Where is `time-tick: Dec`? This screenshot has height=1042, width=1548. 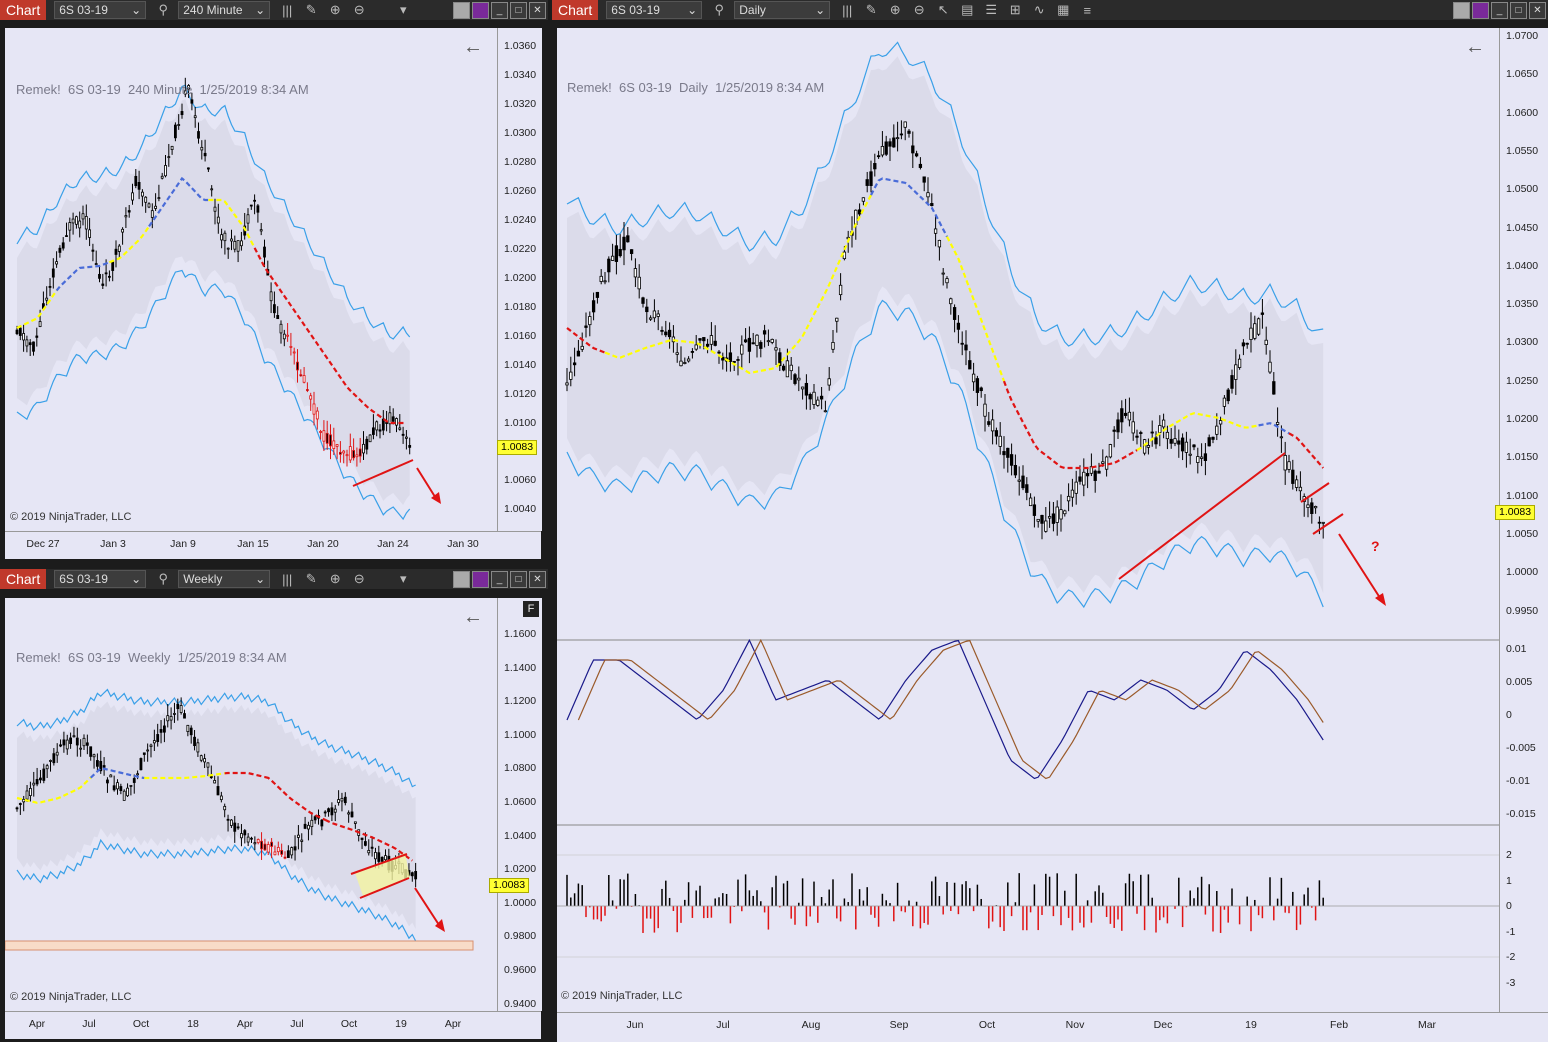 time-tick: Dec is located at coordinates (1163, 1025).